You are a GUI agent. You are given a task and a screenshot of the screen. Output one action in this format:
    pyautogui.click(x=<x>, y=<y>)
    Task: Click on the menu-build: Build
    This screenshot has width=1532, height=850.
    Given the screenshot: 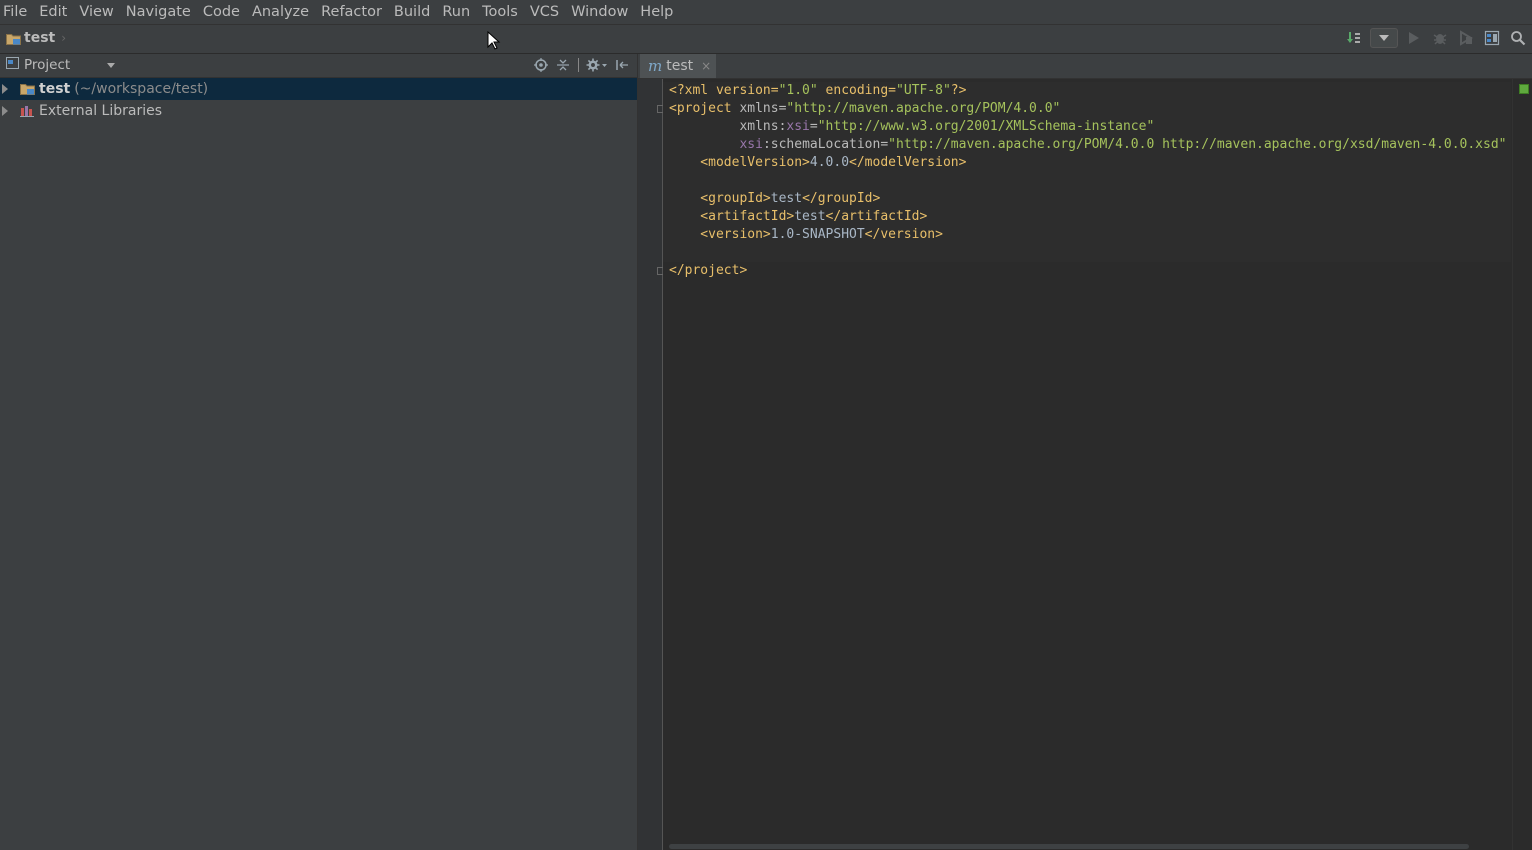 What is the action you would take?
    pyautogui.click(x=412, y=12)
    